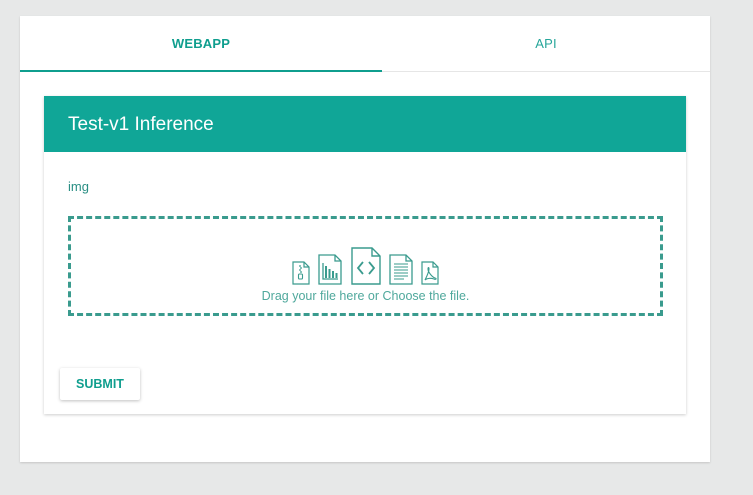  Describe the element at coordinates (78, 186) in the screenshot. I see `img-field-label: img` at that location.